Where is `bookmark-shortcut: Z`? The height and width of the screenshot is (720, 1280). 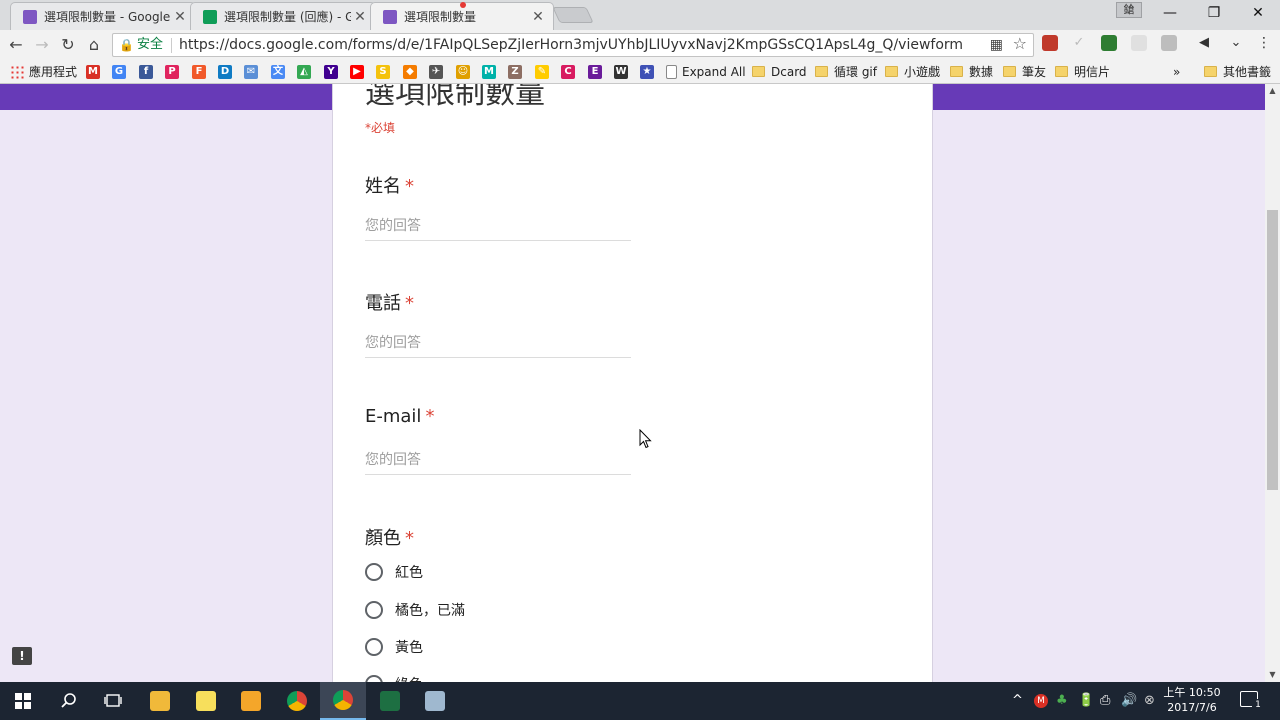 bookmark-shortcut: Z is located at coordinates (517, 71).